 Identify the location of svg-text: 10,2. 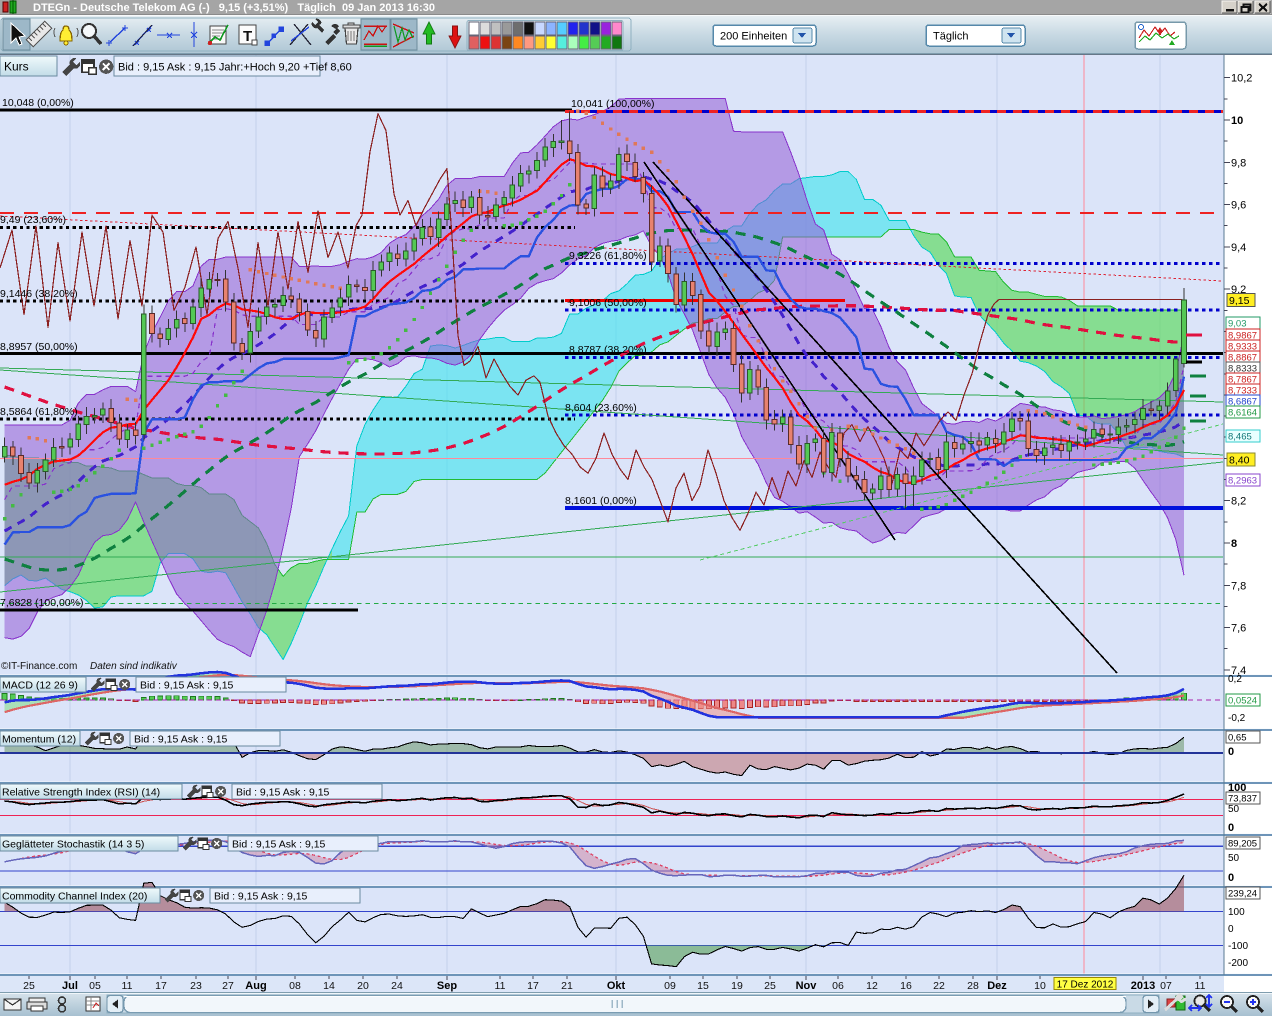
(1241, 79).